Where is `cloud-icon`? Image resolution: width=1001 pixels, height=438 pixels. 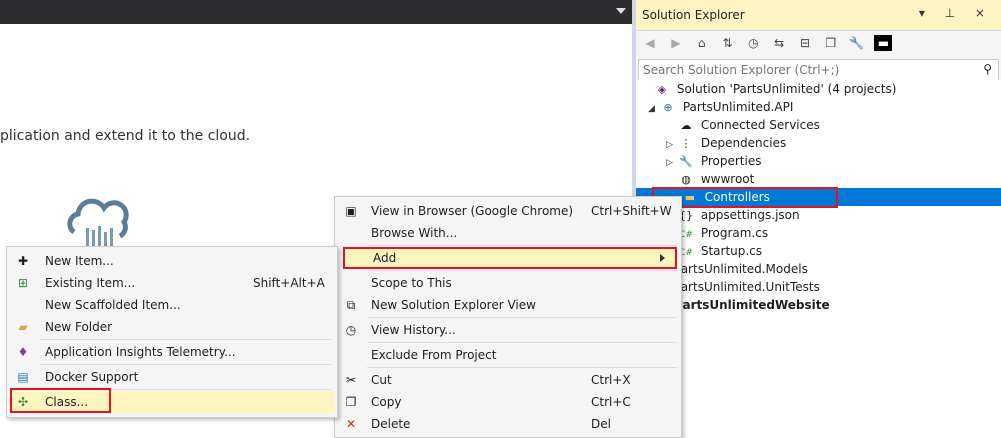 cloud-icon is located at coordinates (98, 222).